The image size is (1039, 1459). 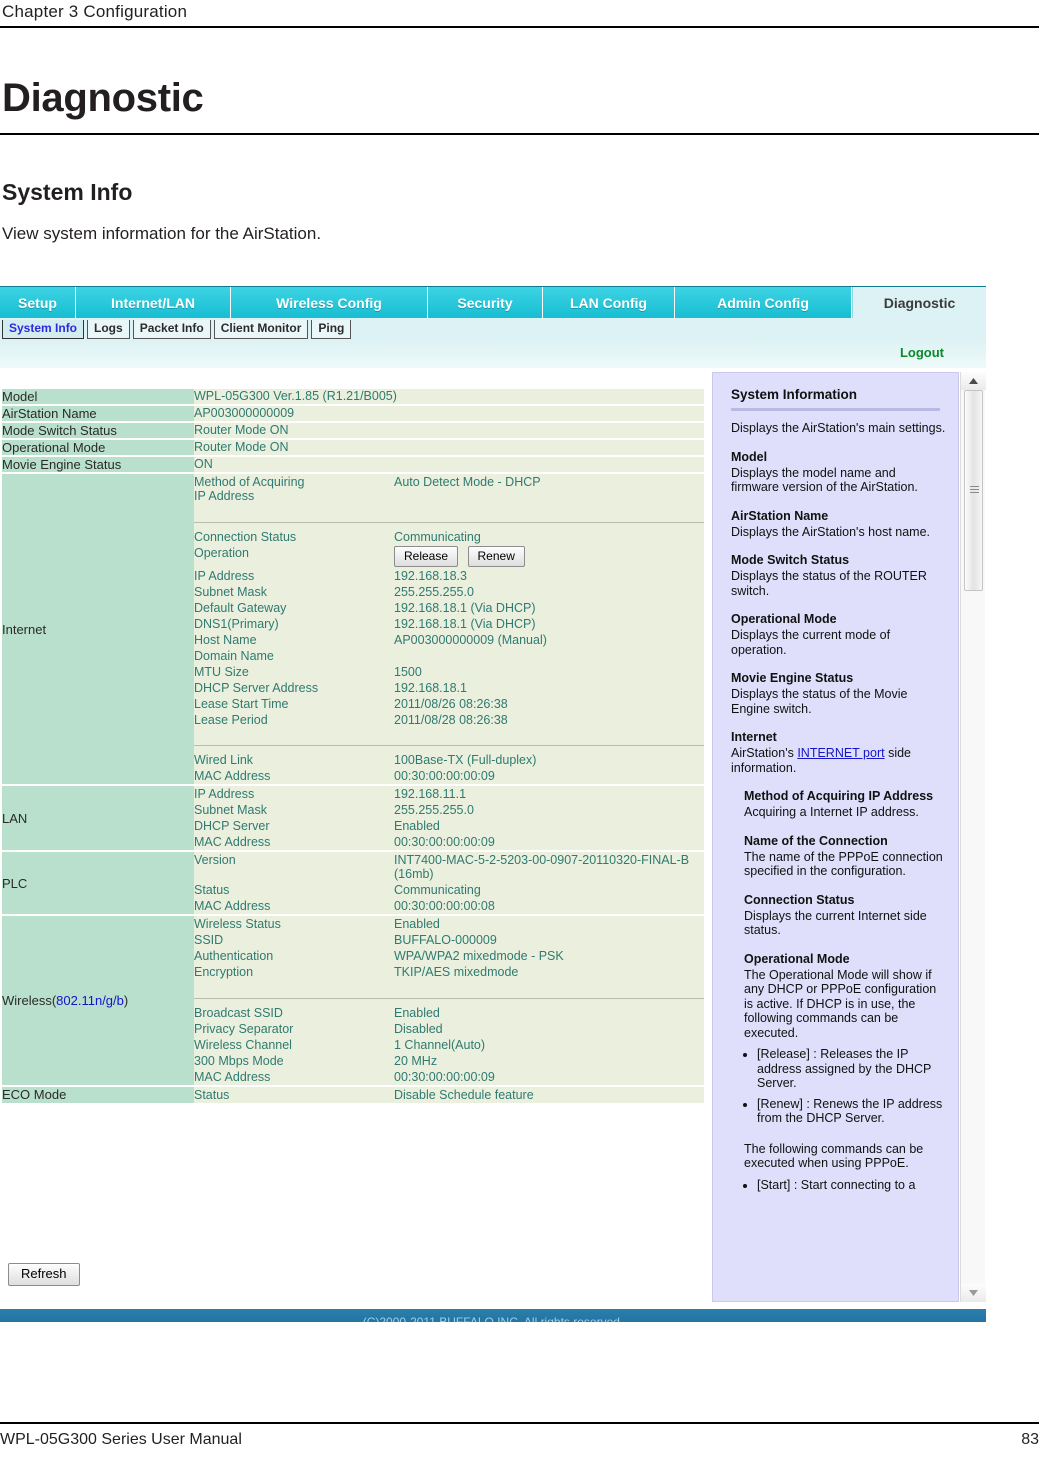 I want to click on refresh-button: Refresh, so click(x=44, y=1274).